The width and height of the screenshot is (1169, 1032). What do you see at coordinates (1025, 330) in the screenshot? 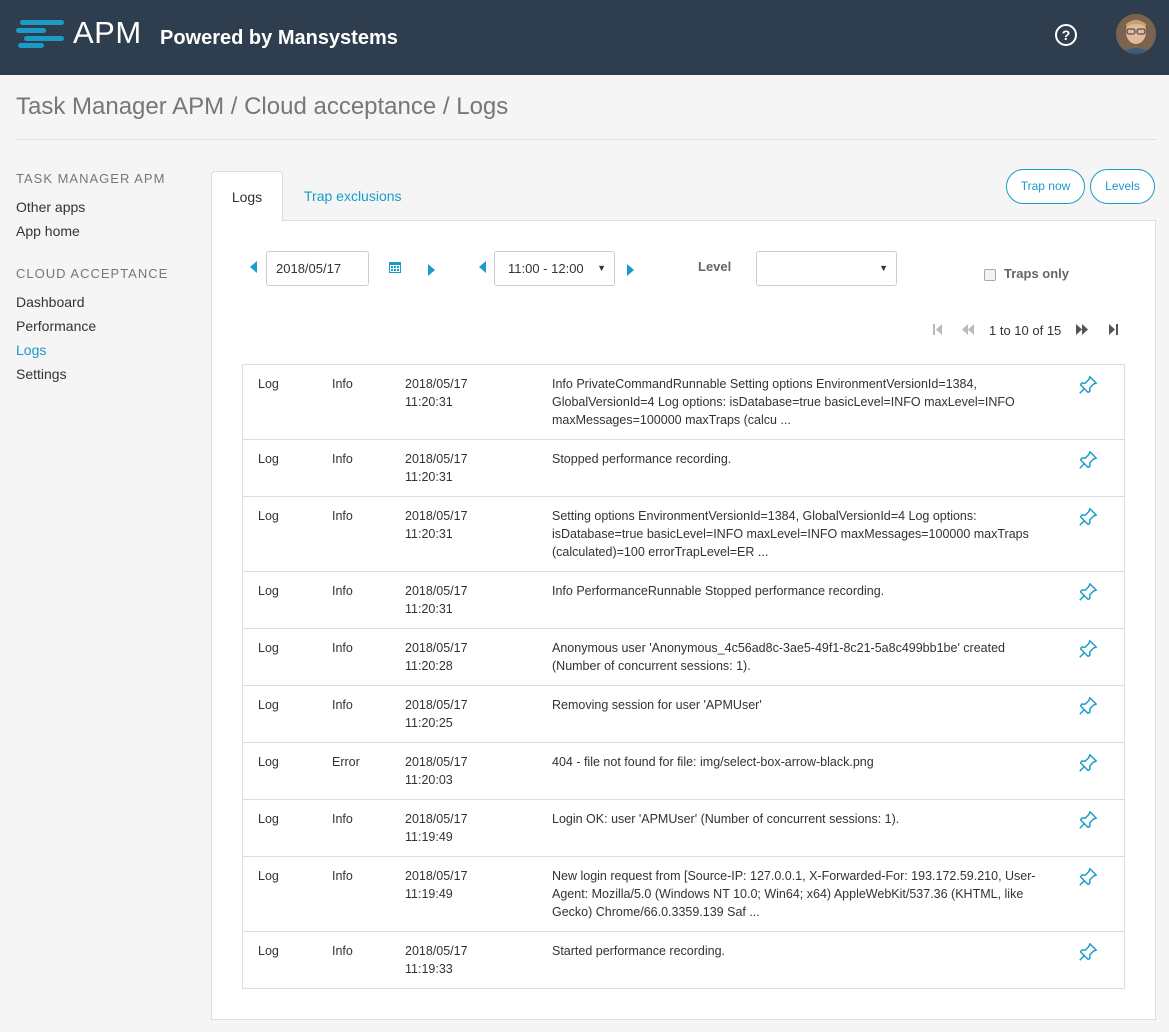
I see `pager-status: 1 to 10 of 15` at bounding box center [1025, 330].